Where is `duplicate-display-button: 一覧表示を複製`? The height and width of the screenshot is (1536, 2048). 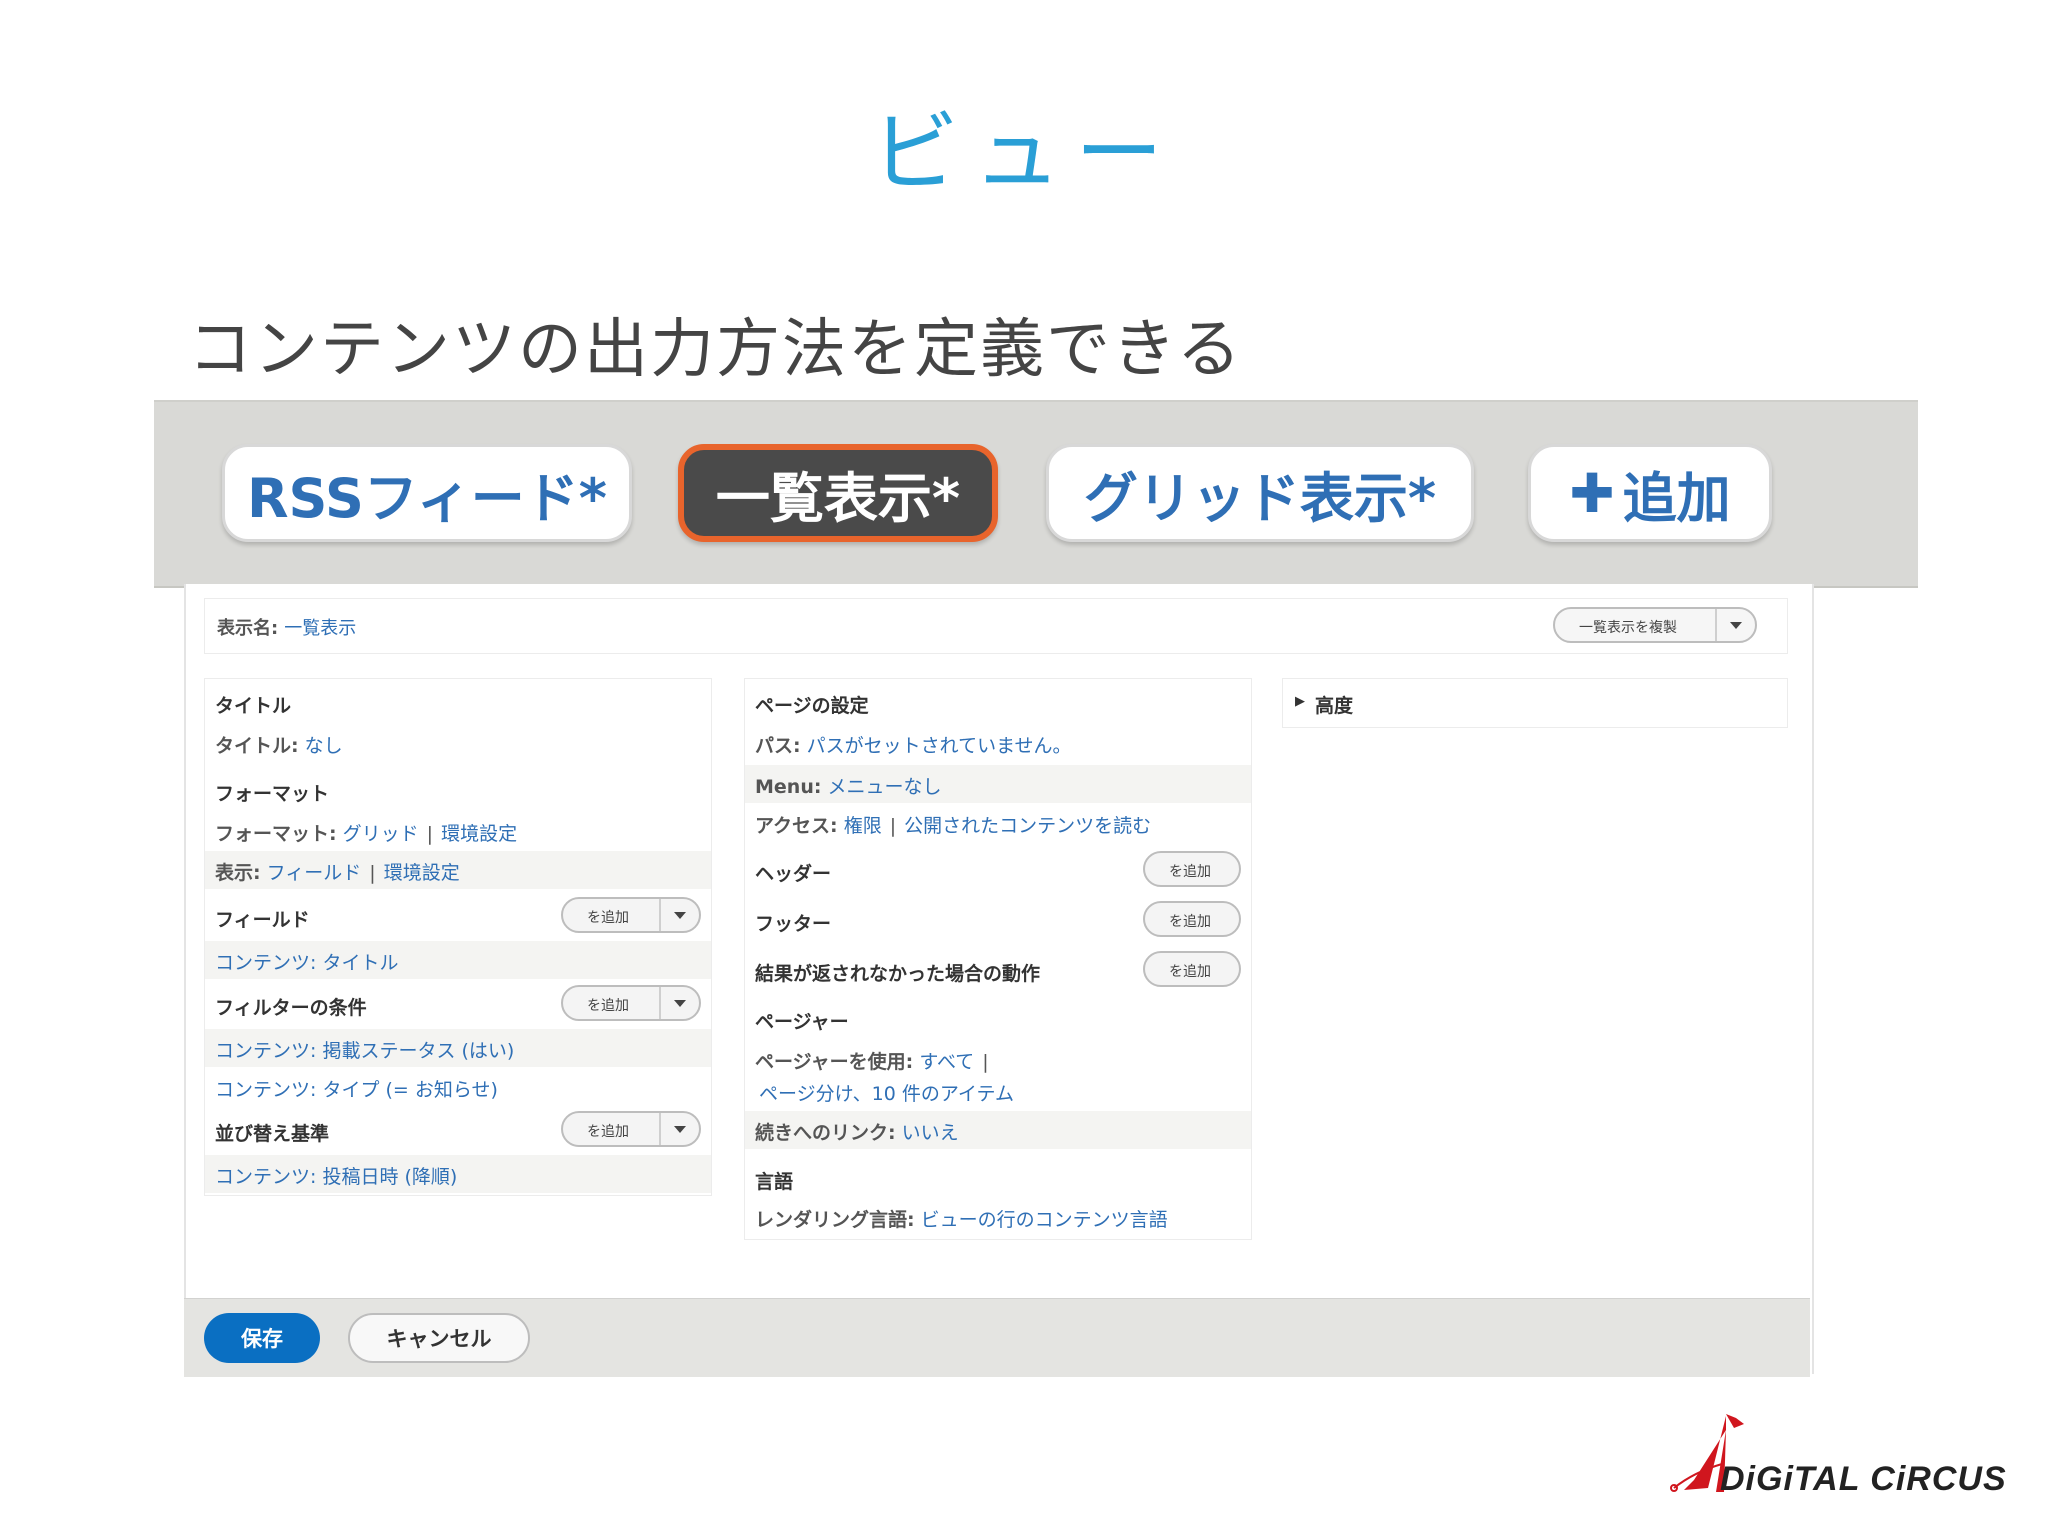
duplicate-display-button: 一覧表示を複製 is located at coordinates (1655, 625).